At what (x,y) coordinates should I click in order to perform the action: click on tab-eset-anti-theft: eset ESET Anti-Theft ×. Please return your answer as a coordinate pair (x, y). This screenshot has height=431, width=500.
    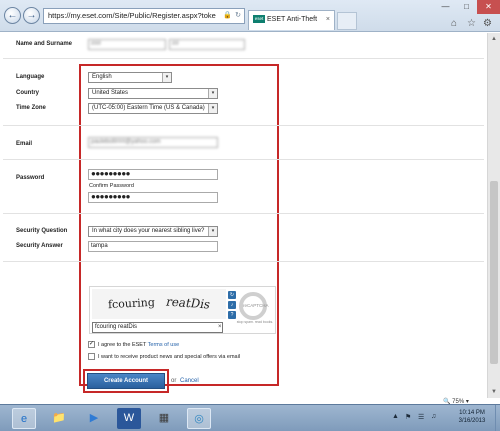
    Looking at the image, I should click on (291, 20).